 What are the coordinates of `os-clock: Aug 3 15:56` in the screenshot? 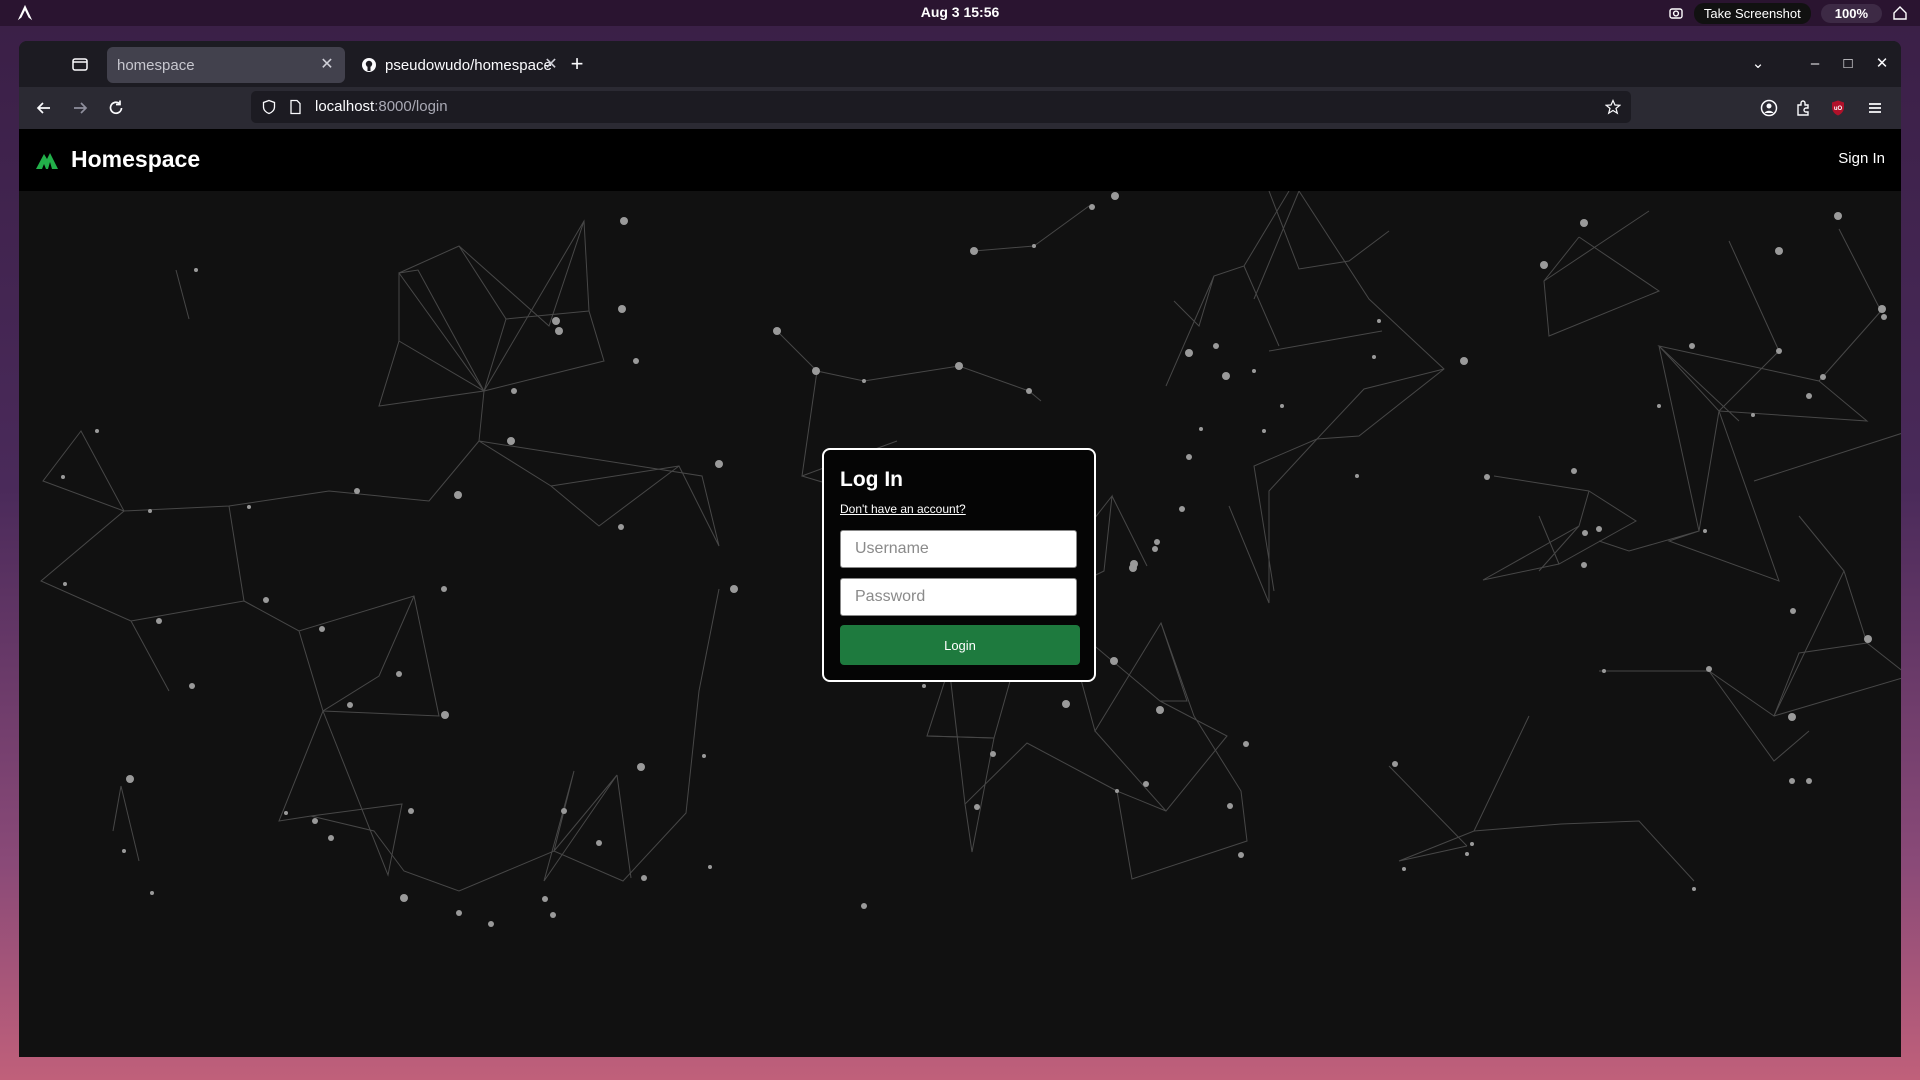 It's located at (960, 12).